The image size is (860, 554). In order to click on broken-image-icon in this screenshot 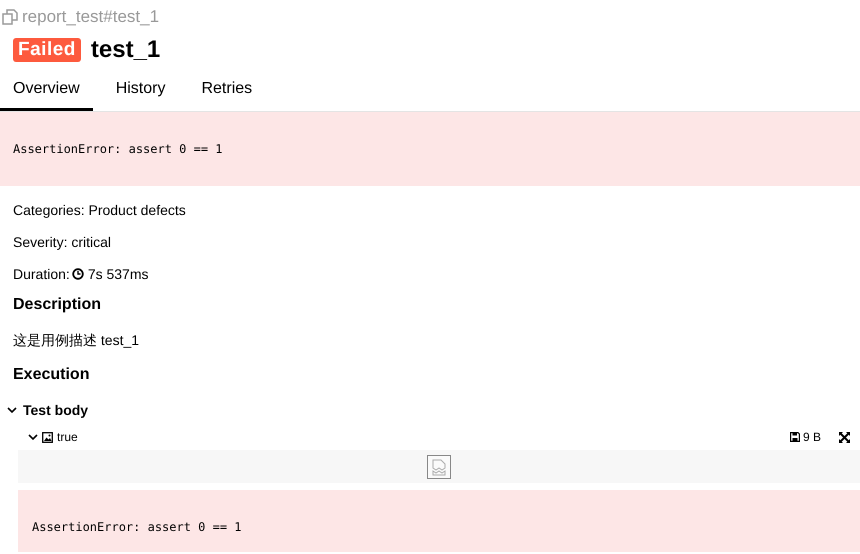, I will do `click(439, 466)`.